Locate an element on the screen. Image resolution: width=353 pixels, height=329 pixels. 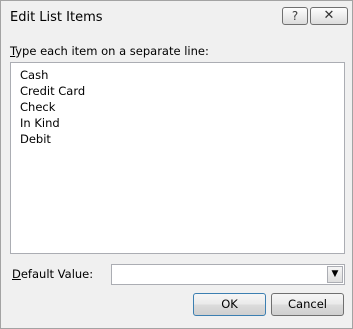
dropdown-button: ▼ is located at coordinates (335, 274).